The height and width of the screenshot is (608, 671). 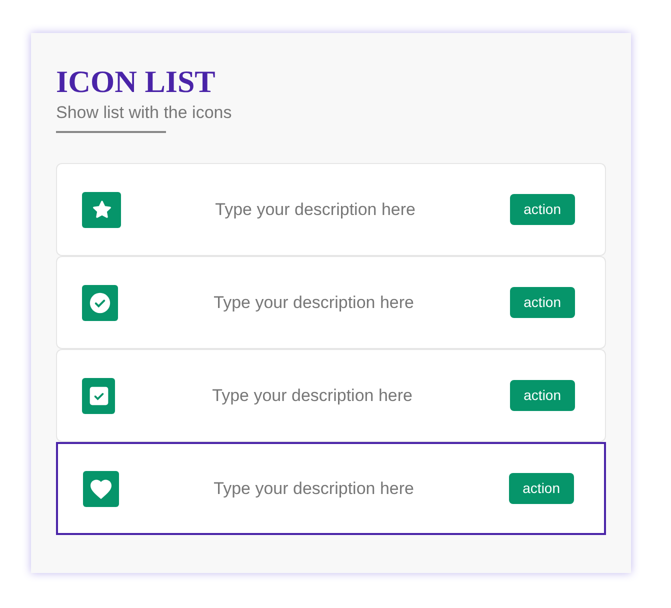 I want to click on page-title: ICON LIST, so click(x=136, y=82).